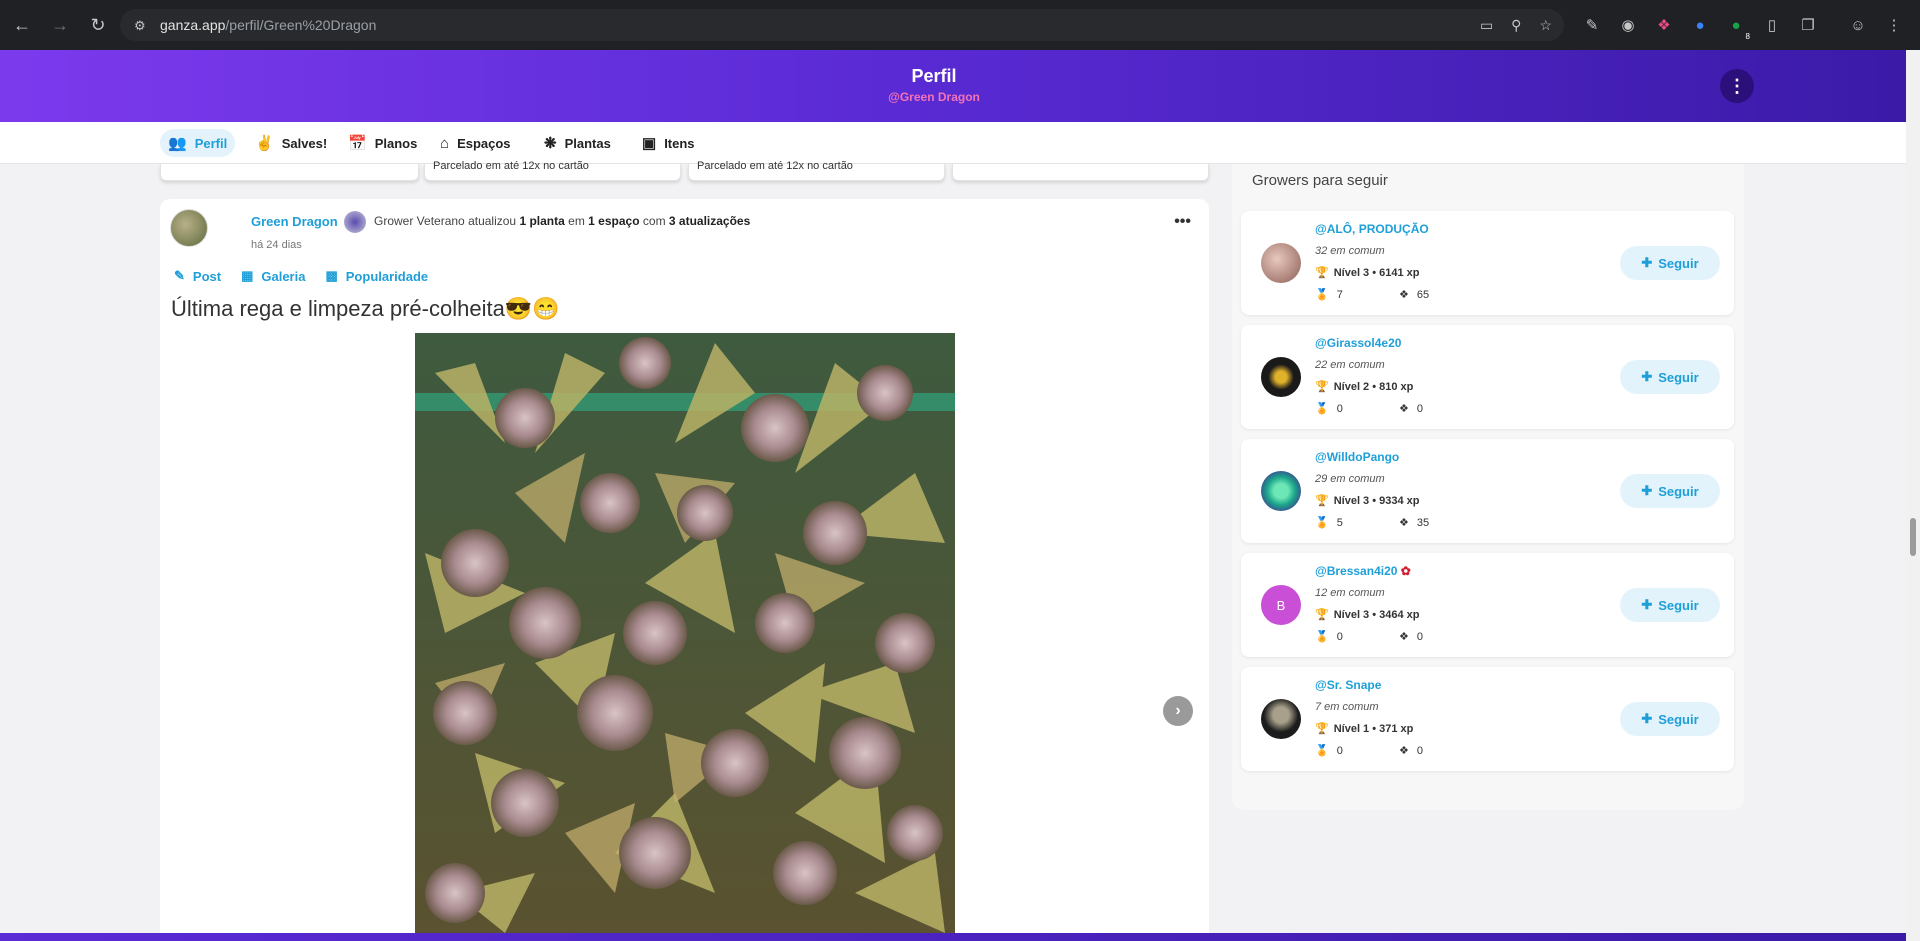 This screenshot has height=941, width=1920. I want to click on puzzle-extensions-icon: ❐, so click(1808, 25).